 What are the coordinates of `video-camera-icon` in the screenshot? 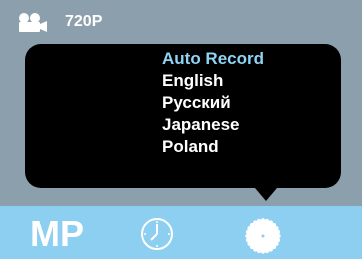 It's located at (33, 22).